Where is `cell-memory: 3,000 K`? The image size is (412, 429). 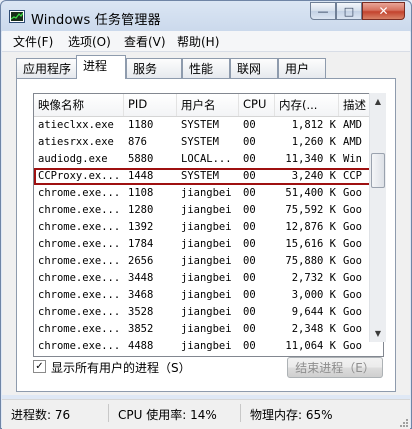
cell-memory: 3,000 K is located at coordinates (313, 295).